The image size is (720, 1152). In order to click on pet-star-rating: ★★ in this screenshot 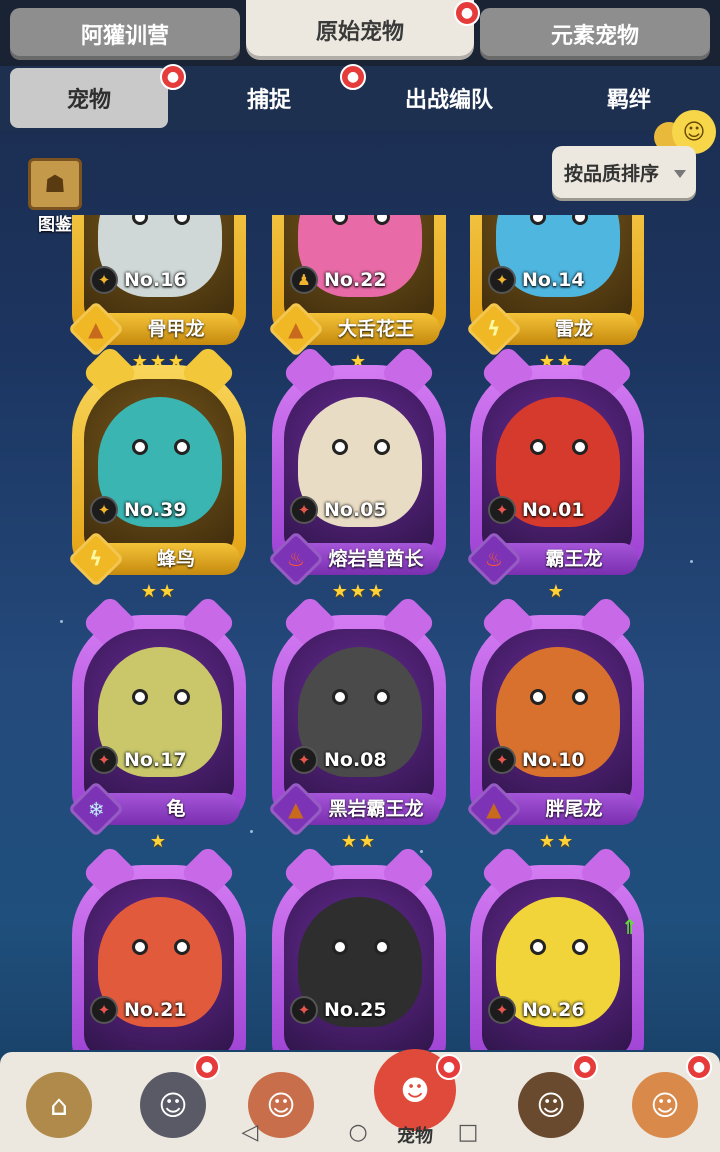, I will do `click(557, 841)`.